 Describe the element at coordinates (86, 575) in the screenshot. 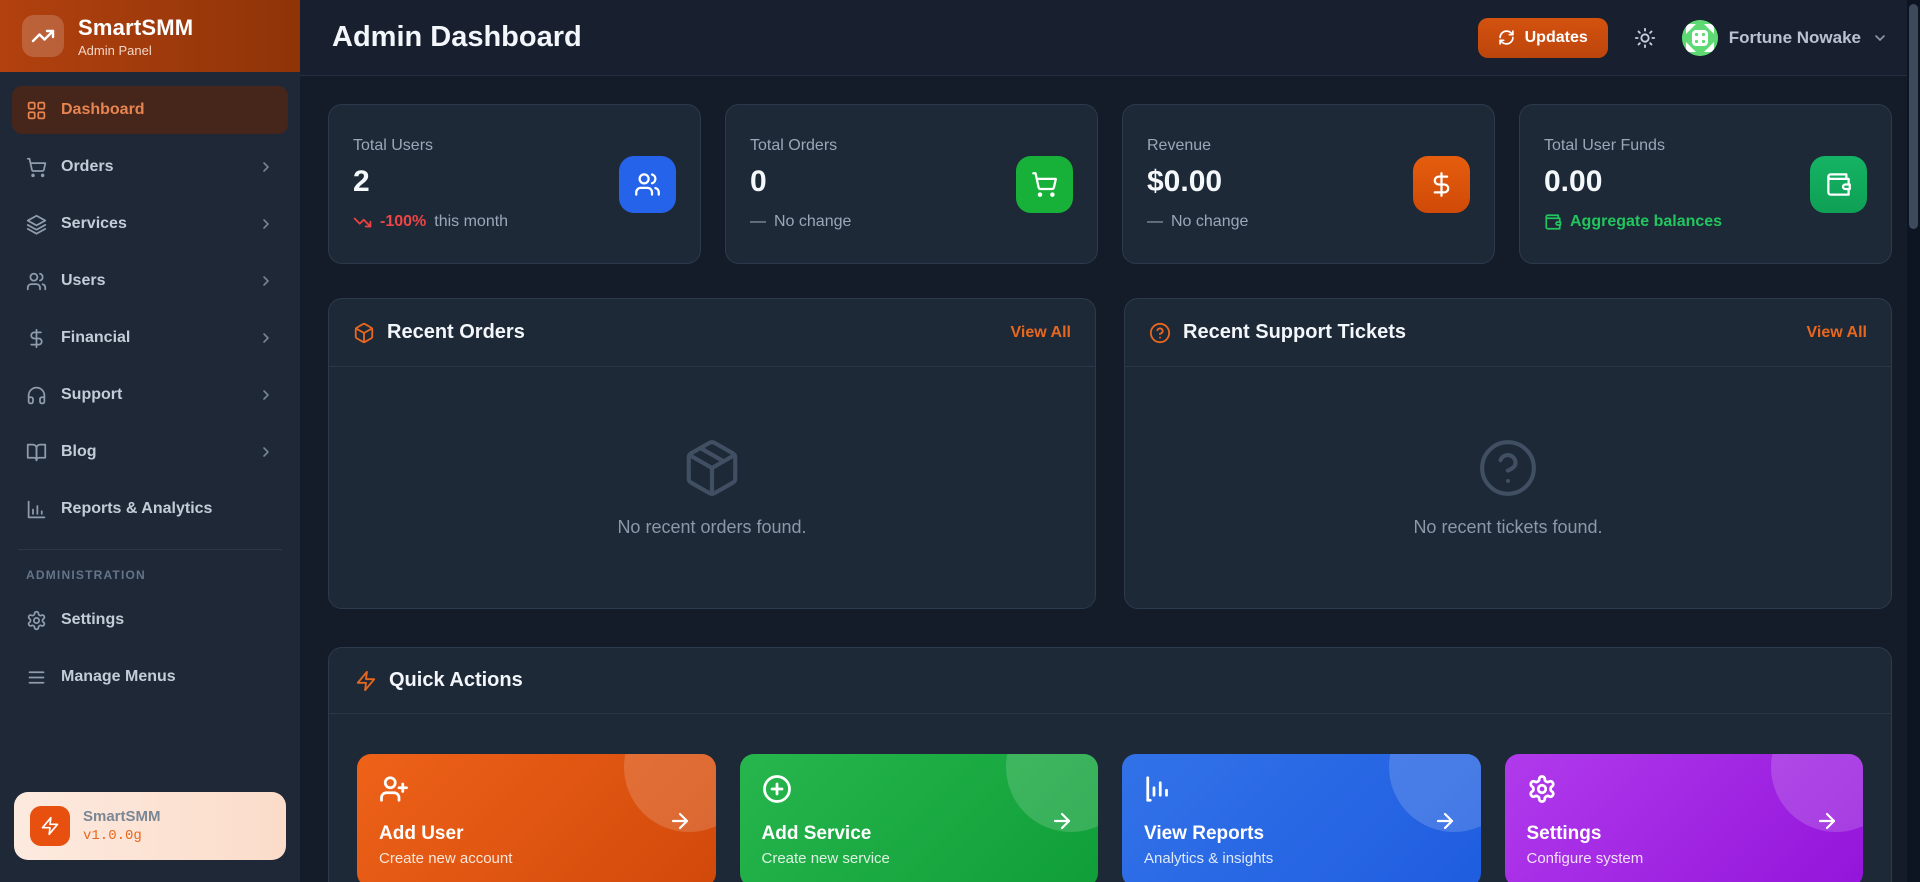

I see `sidebar-section-administration: ADMINISTRATION` at that location.